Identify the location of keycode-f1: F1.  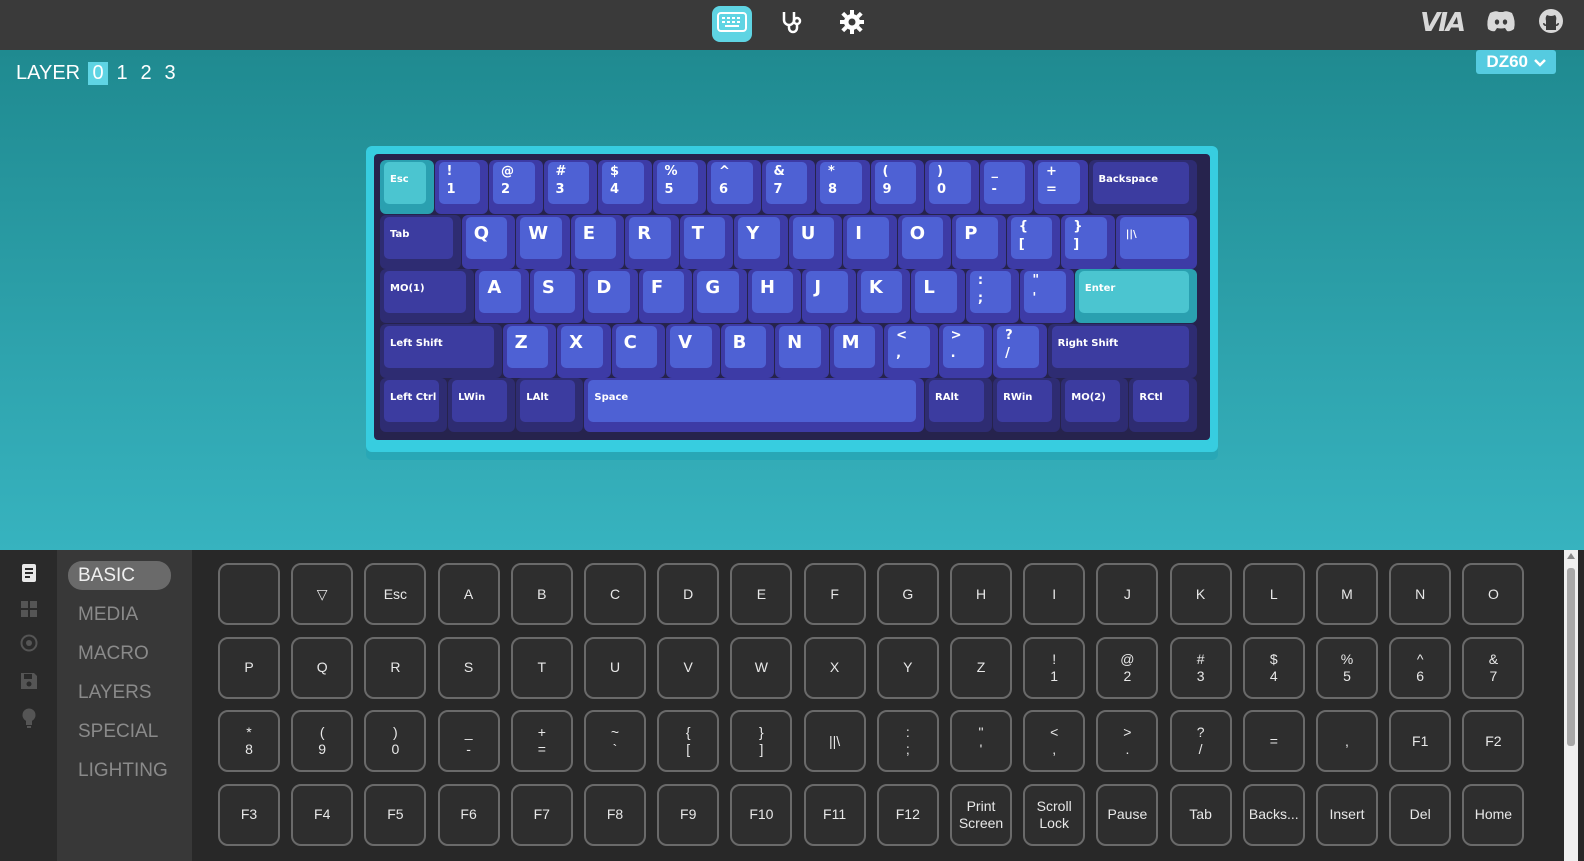
(1420, 741).